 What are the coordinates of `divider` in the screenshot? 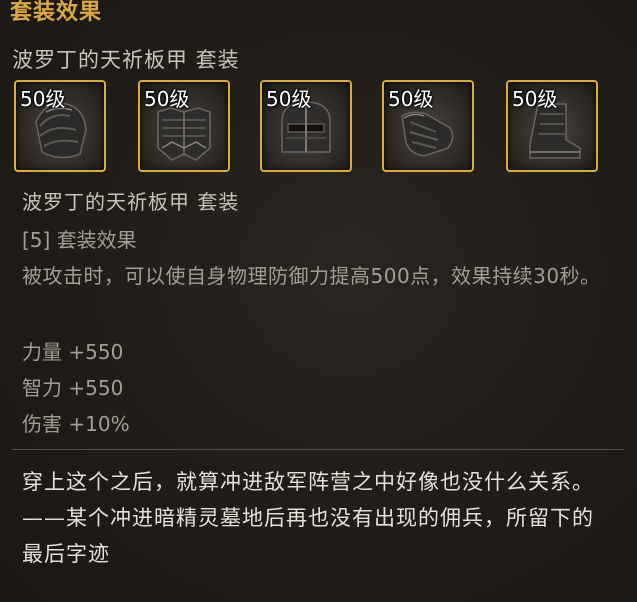 It's located at (318, 449).